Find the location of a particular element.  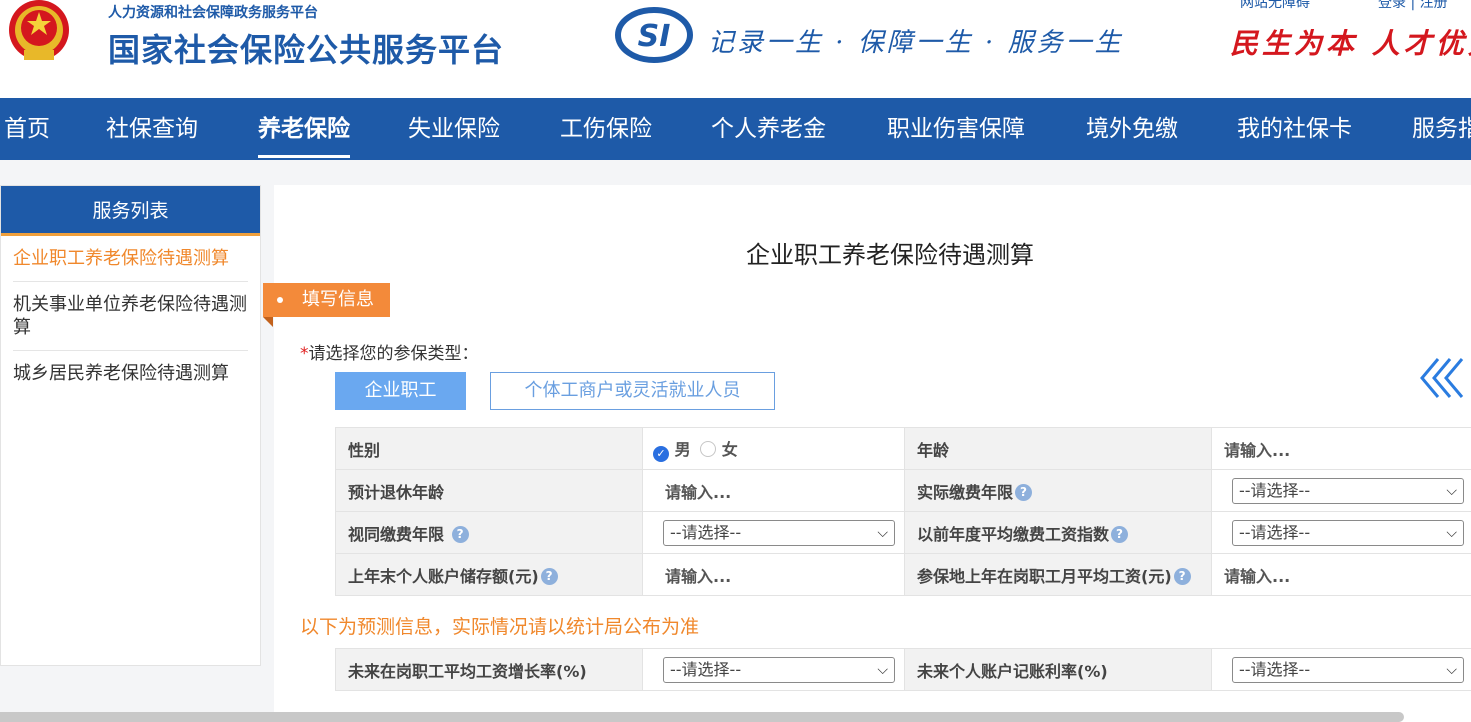

sidebar-item-enterprise: 企业职工养老保险待遇测算 is located at coordinates (130, 259).